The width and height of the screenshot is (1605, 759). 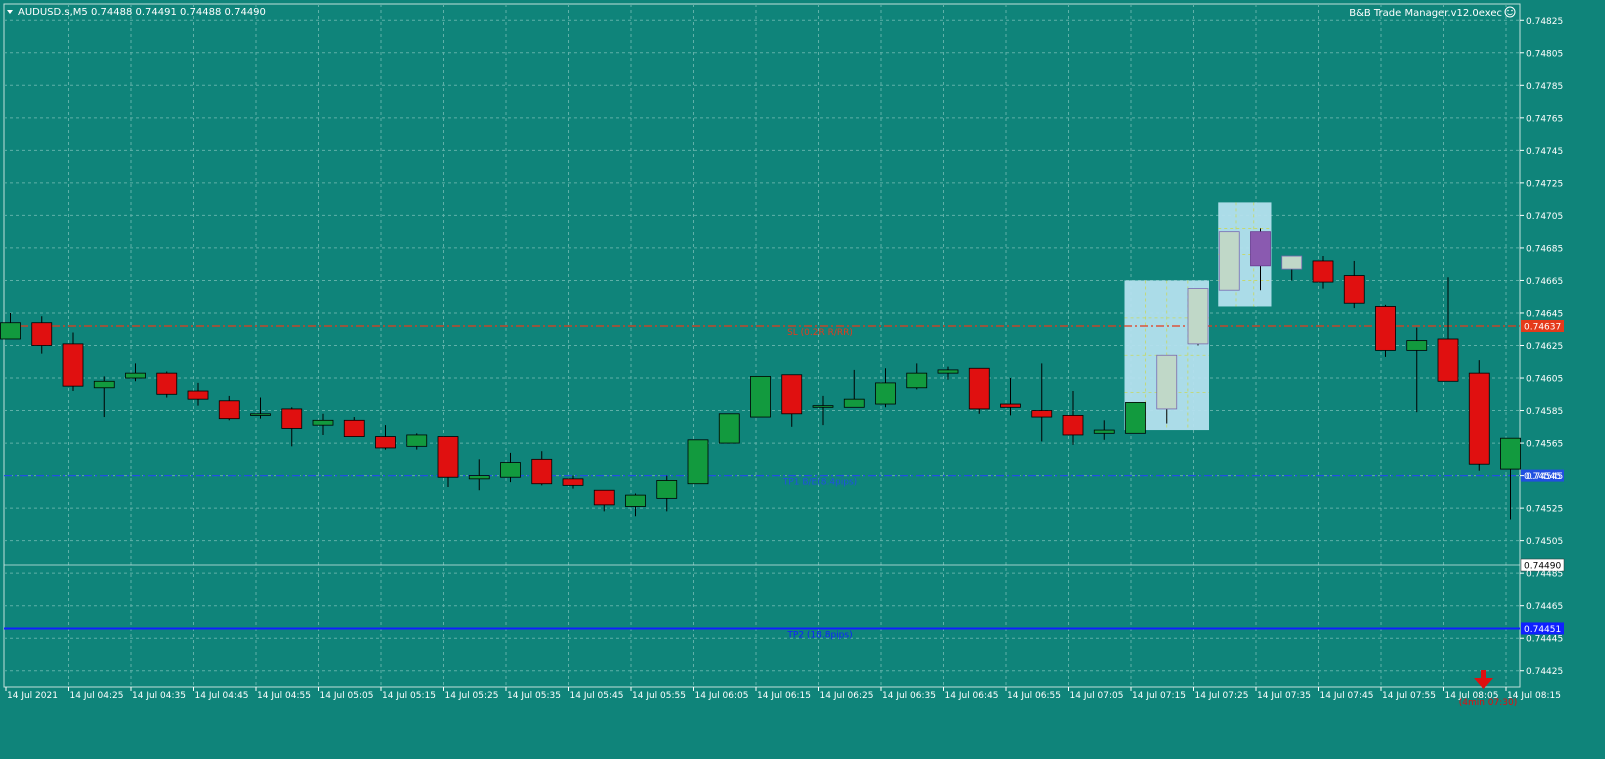 I want to click on x-tick-label: 14 Jul 06:15, so click(x=784, y=696).